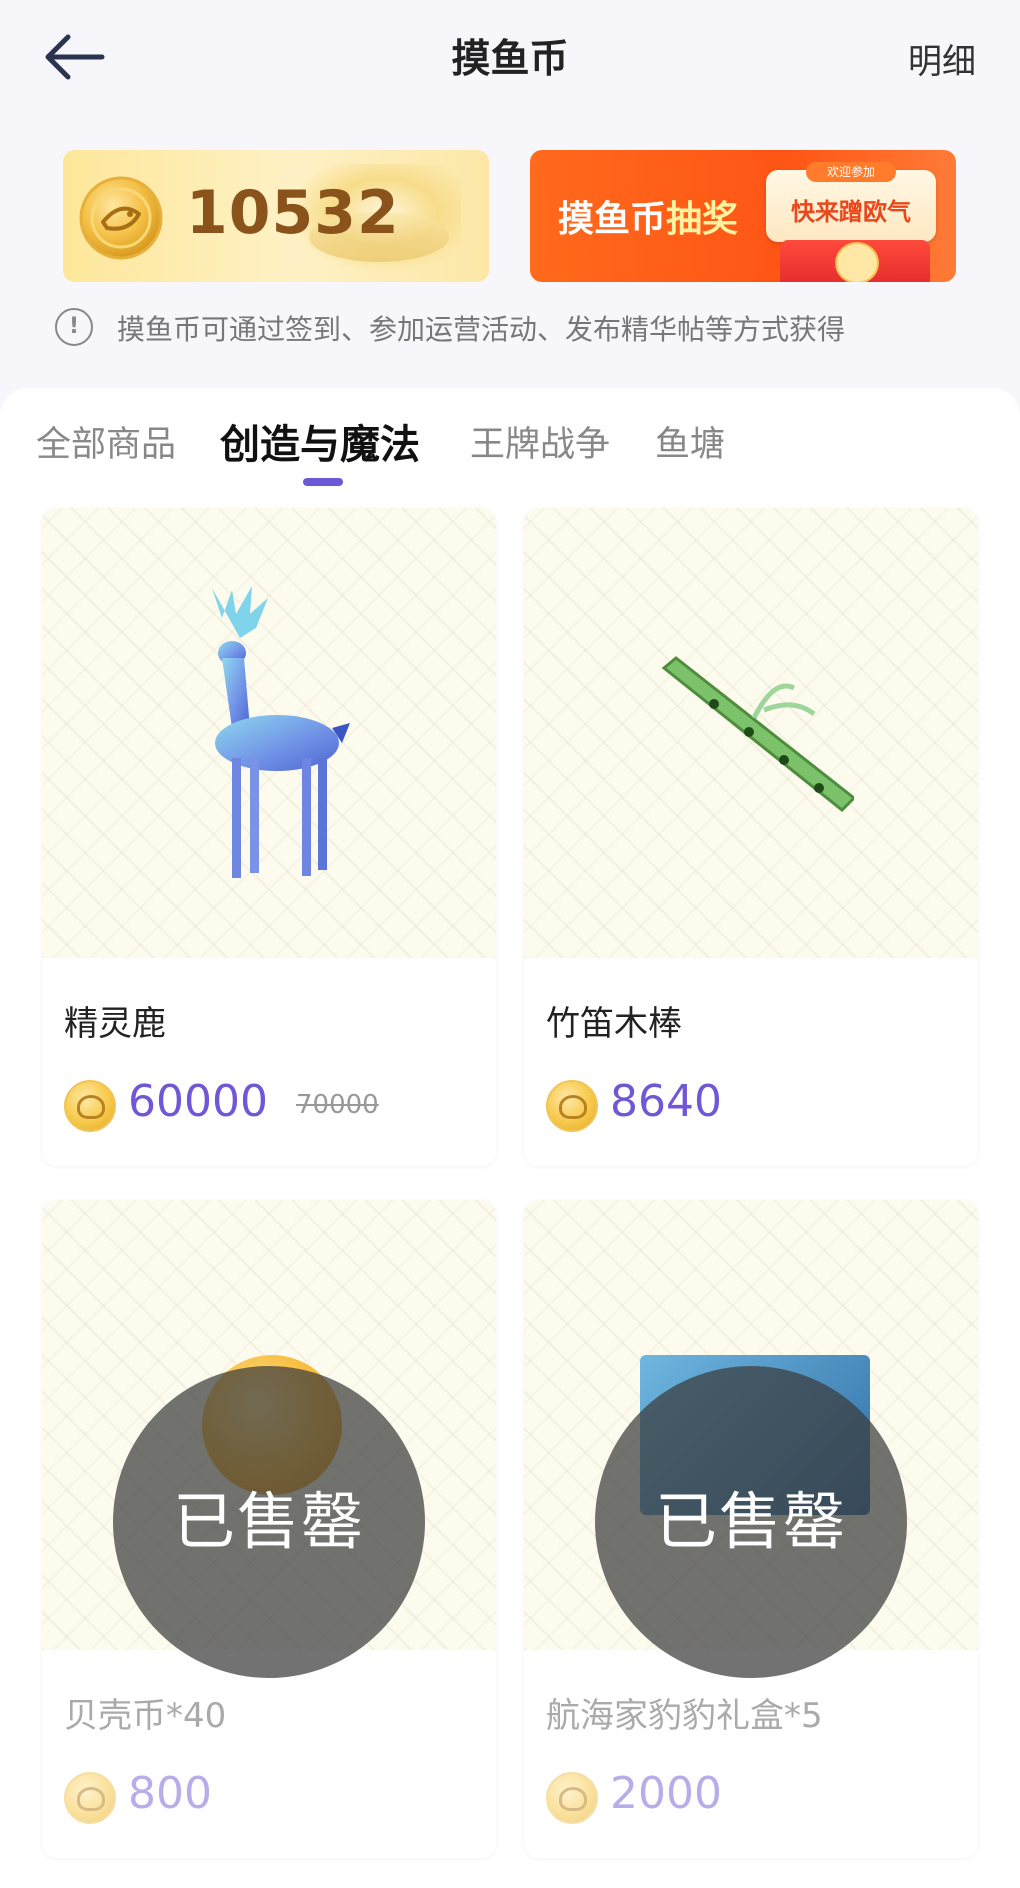 Image resolution: width=1020 pixels, height=1888 pixels. Describe the element at coordinates (851, 172) in the screenshot. I see `lottery-tag: 欢迎参加` at that location.